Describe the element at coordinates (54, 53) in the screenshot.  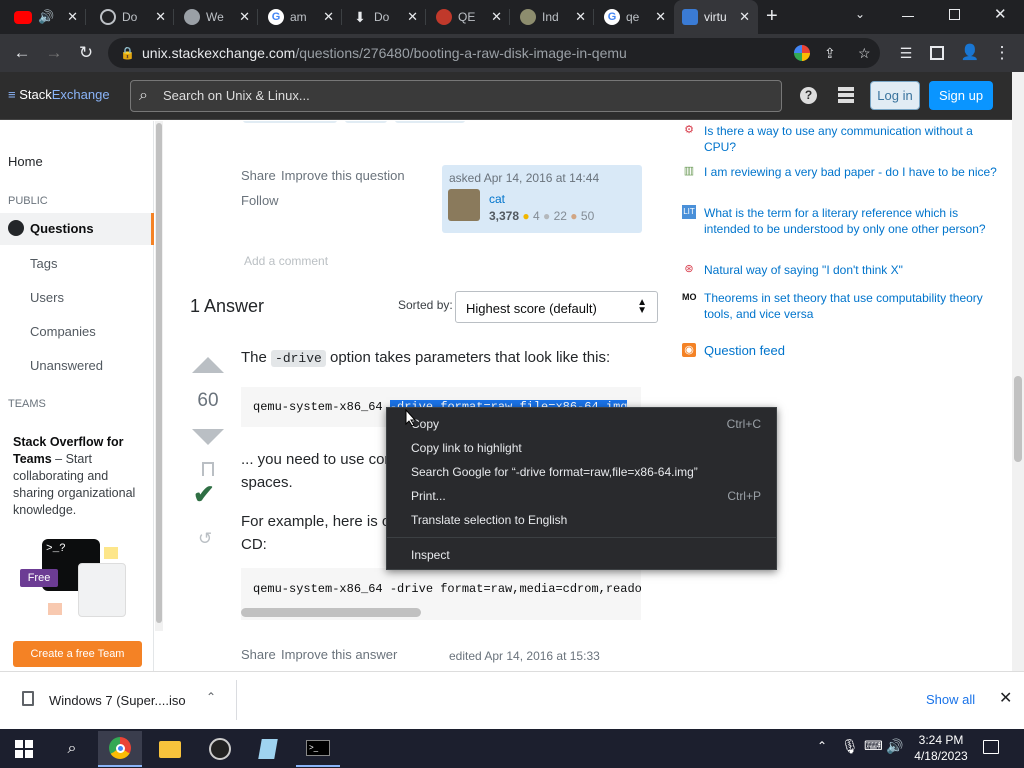
I see `forward-button: →` at that location.